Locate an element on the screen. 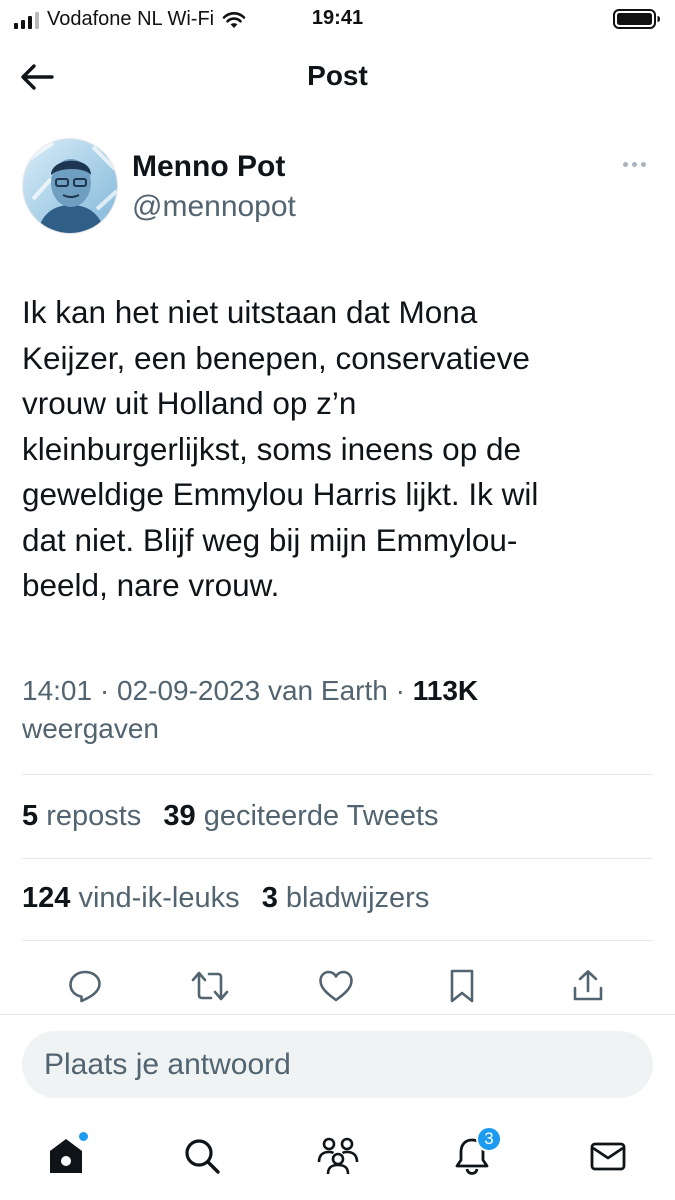 This screenshot has height=1200, width=675. status-time: 19:41 is located at coordinates (337, 18).